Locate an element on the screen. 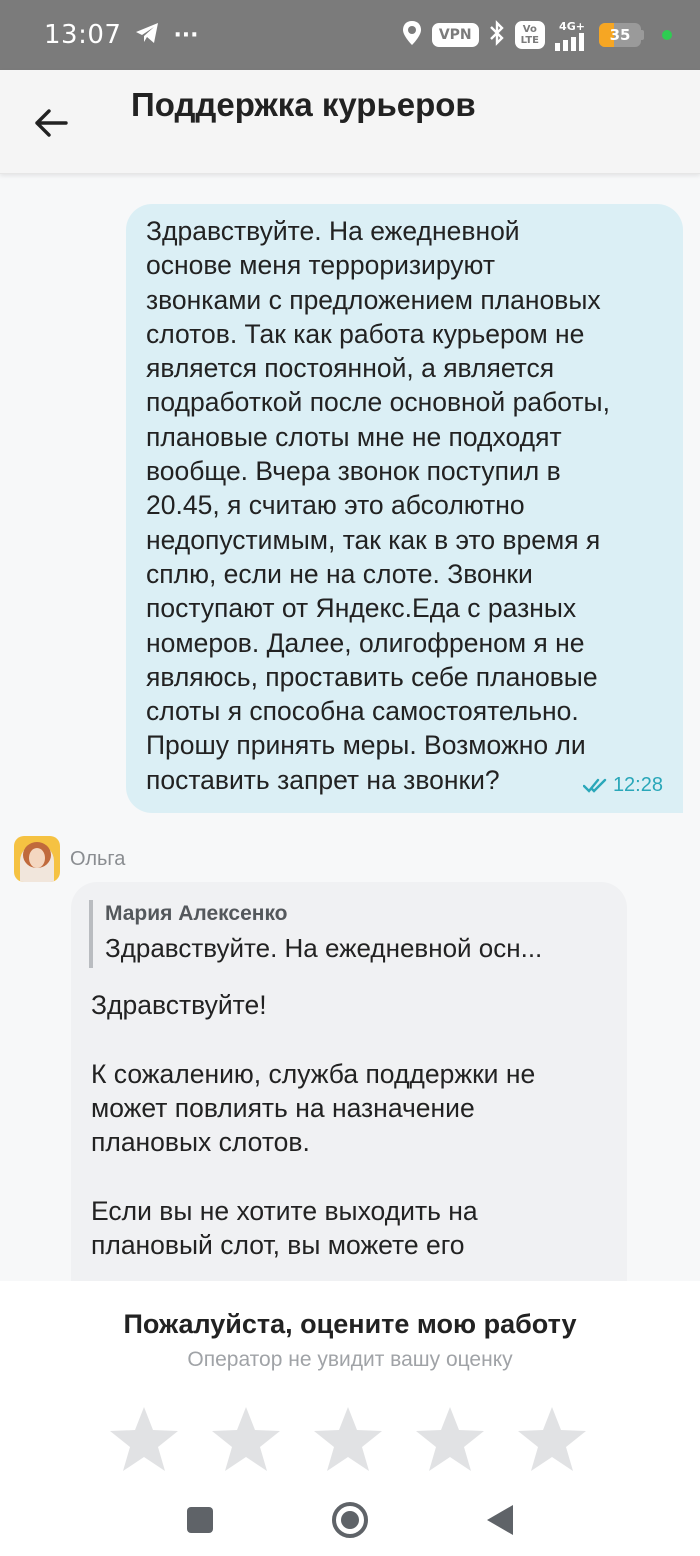 The width and height of the screenshot is (700, 1556). avatar is located at coordinates (37, 859).